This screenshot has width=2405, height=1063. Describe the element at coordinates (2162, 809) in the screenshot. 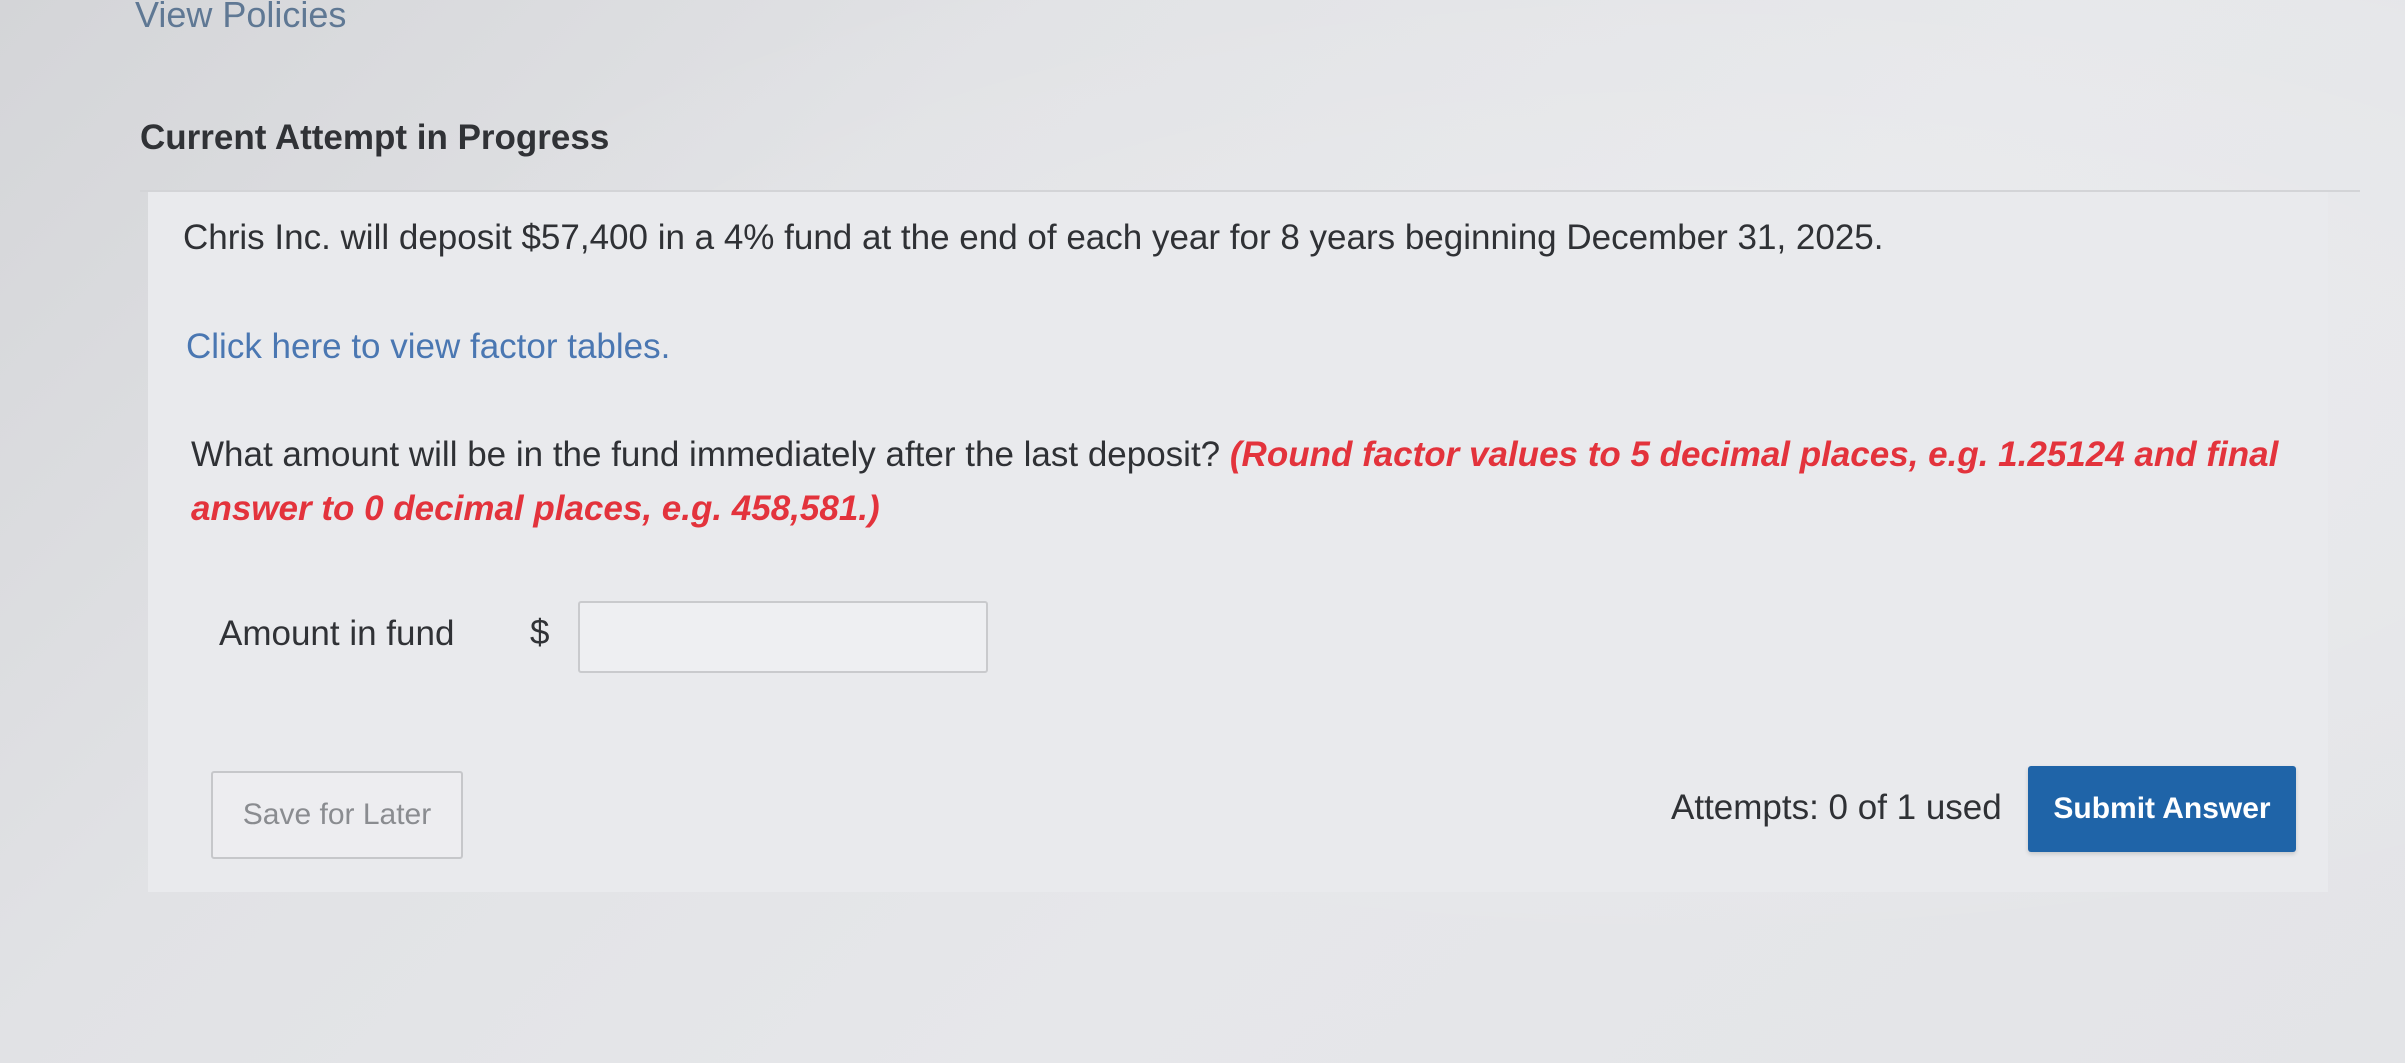

I see `submit-answer-button: Submit Answer` at that location.